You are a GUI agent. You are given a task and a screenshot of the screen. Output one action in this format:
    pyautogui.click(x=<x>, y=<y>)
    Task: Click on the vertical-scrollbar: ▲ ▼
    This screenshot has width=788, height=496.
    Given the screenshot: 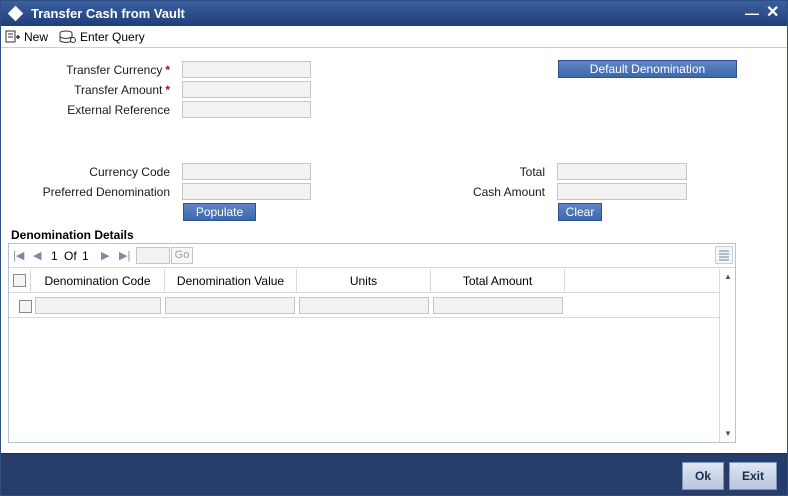 What is the action you would take?
    pyautogui.click(x=727, y=355)
    